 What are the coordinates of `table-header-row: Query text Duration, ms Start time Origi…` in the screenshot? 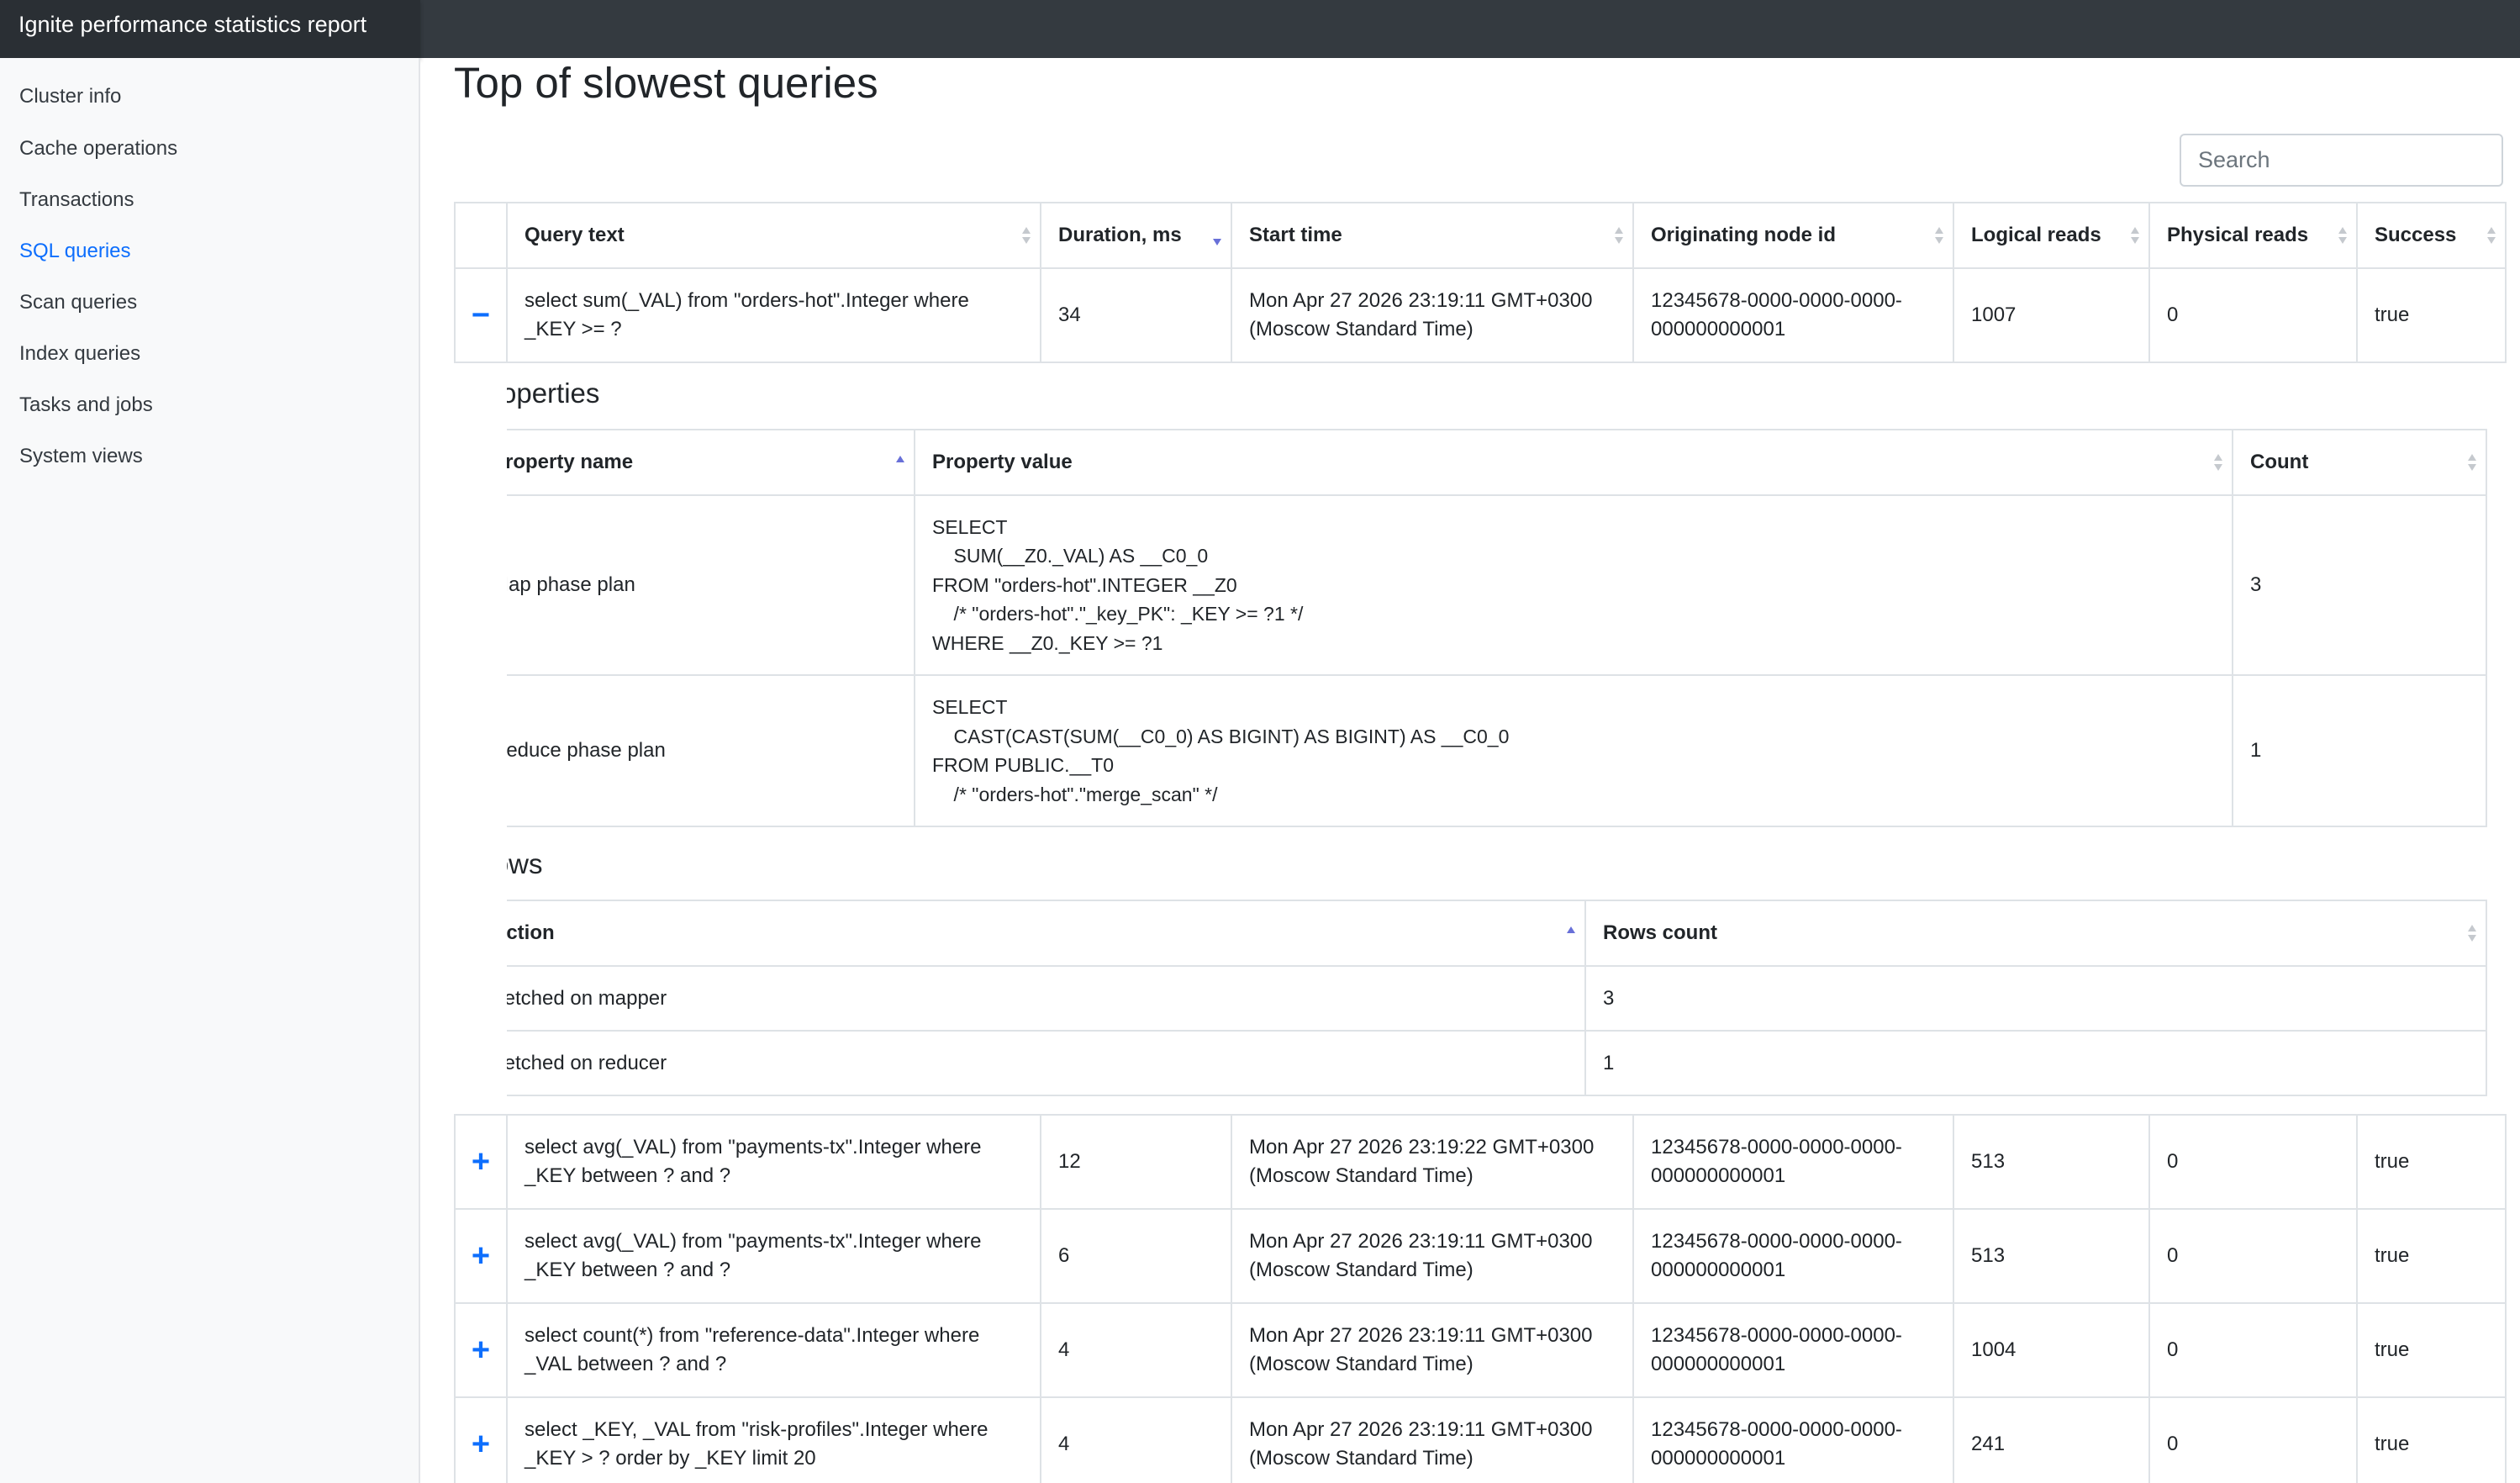 It's located at (1480, 235).